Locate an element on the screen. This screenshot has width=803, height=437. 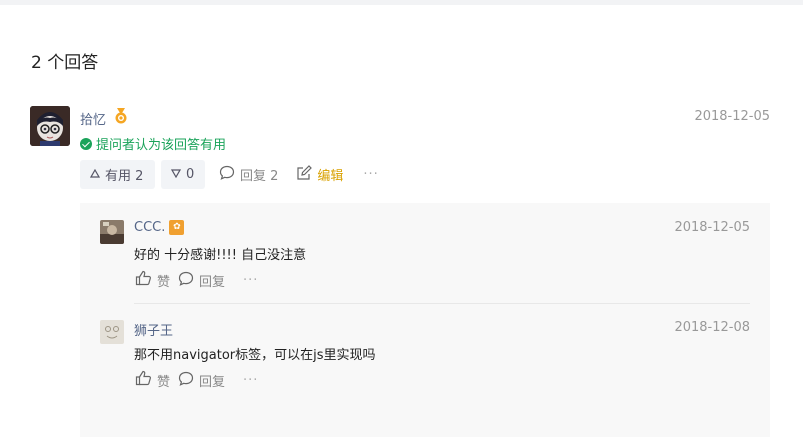
user-badge-icon: ✿ is located at coordinates (177, 227).